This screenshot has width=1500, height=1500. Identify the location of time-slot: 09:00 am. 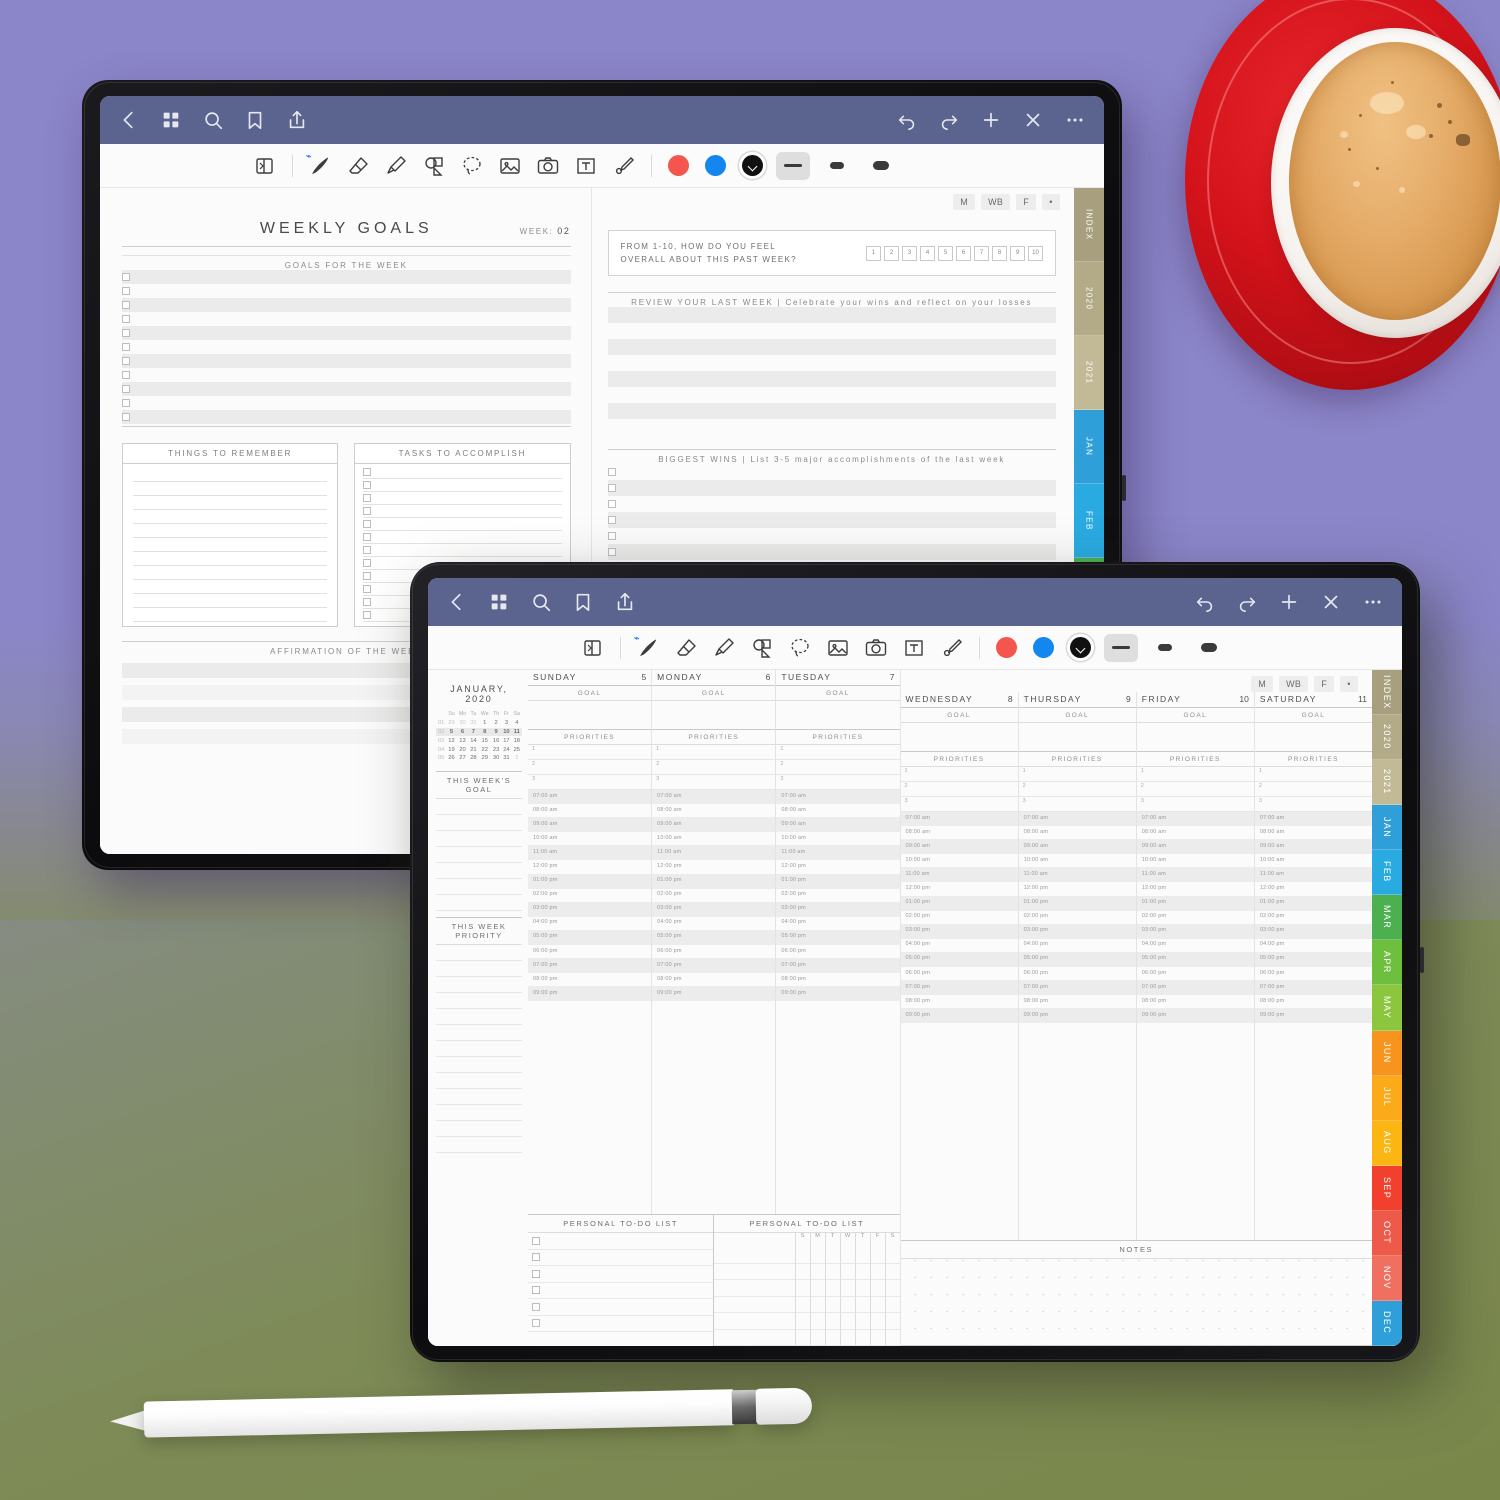
(838, 825).